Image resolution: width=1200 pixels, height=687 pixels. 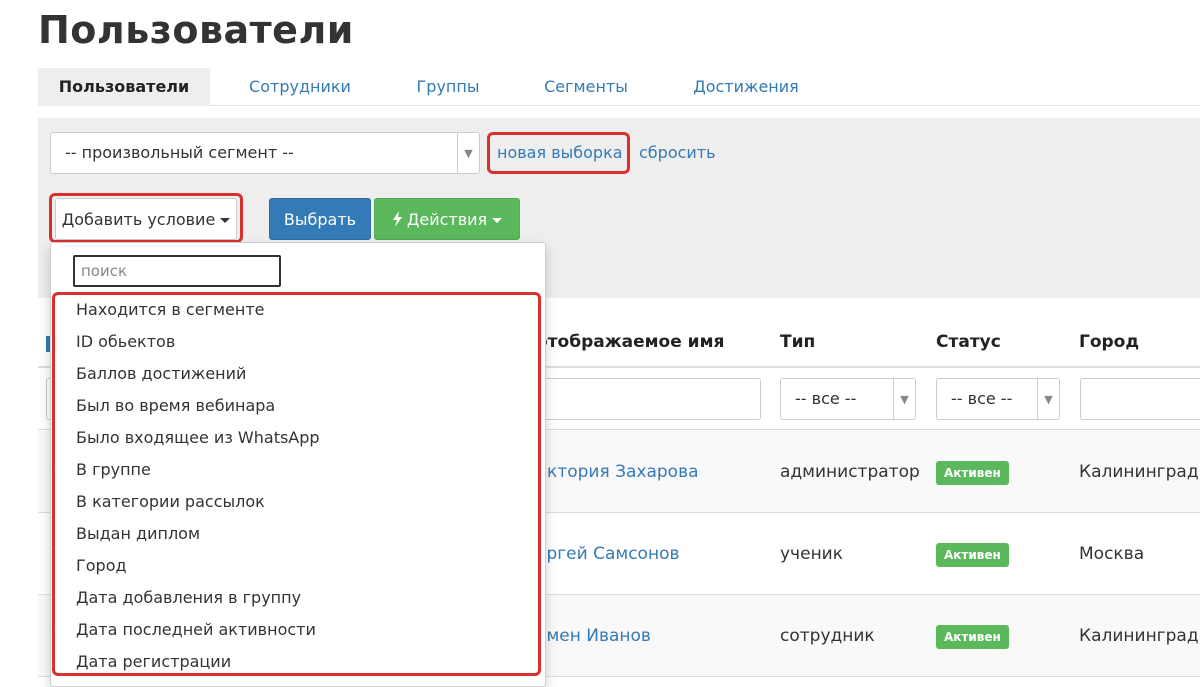 What do you see at coordinates (617, 472) in the screenshot?
I see `row-name-link: иктория Захарова` at bounding box center [617, 472].